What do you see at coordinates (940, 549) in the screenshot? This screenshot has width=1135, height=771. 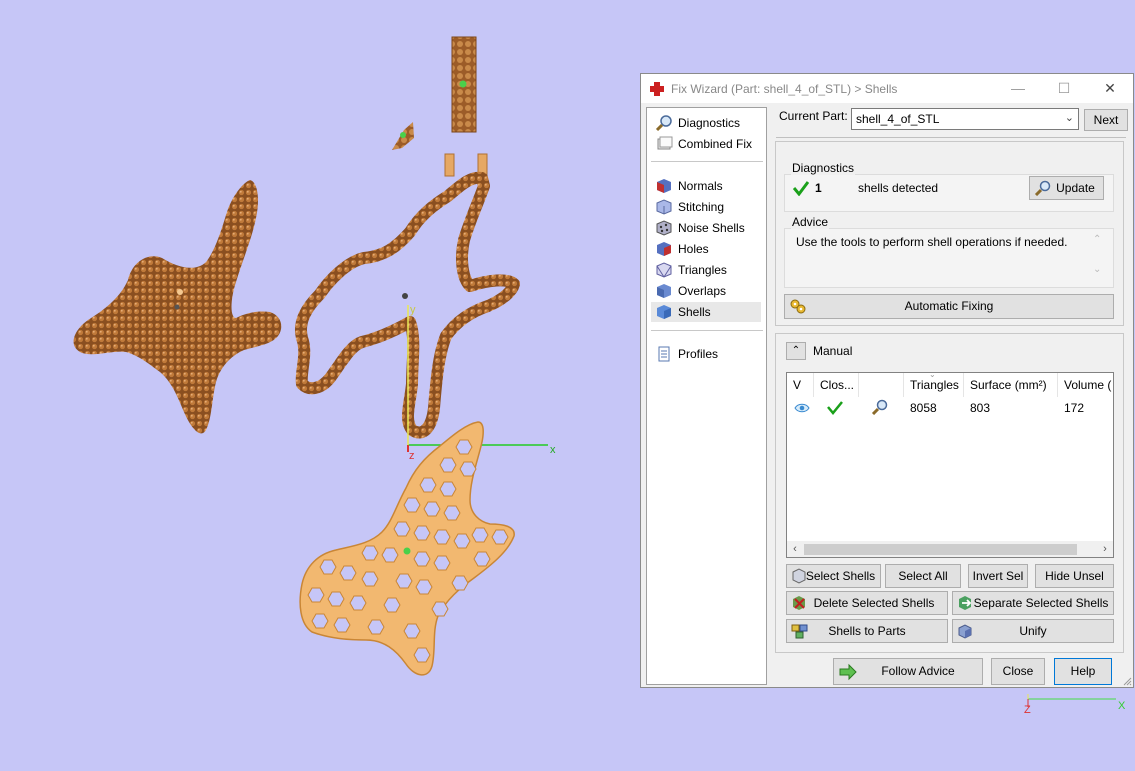 I see `scrollbar-thumb` at bounding box center [940, 549].